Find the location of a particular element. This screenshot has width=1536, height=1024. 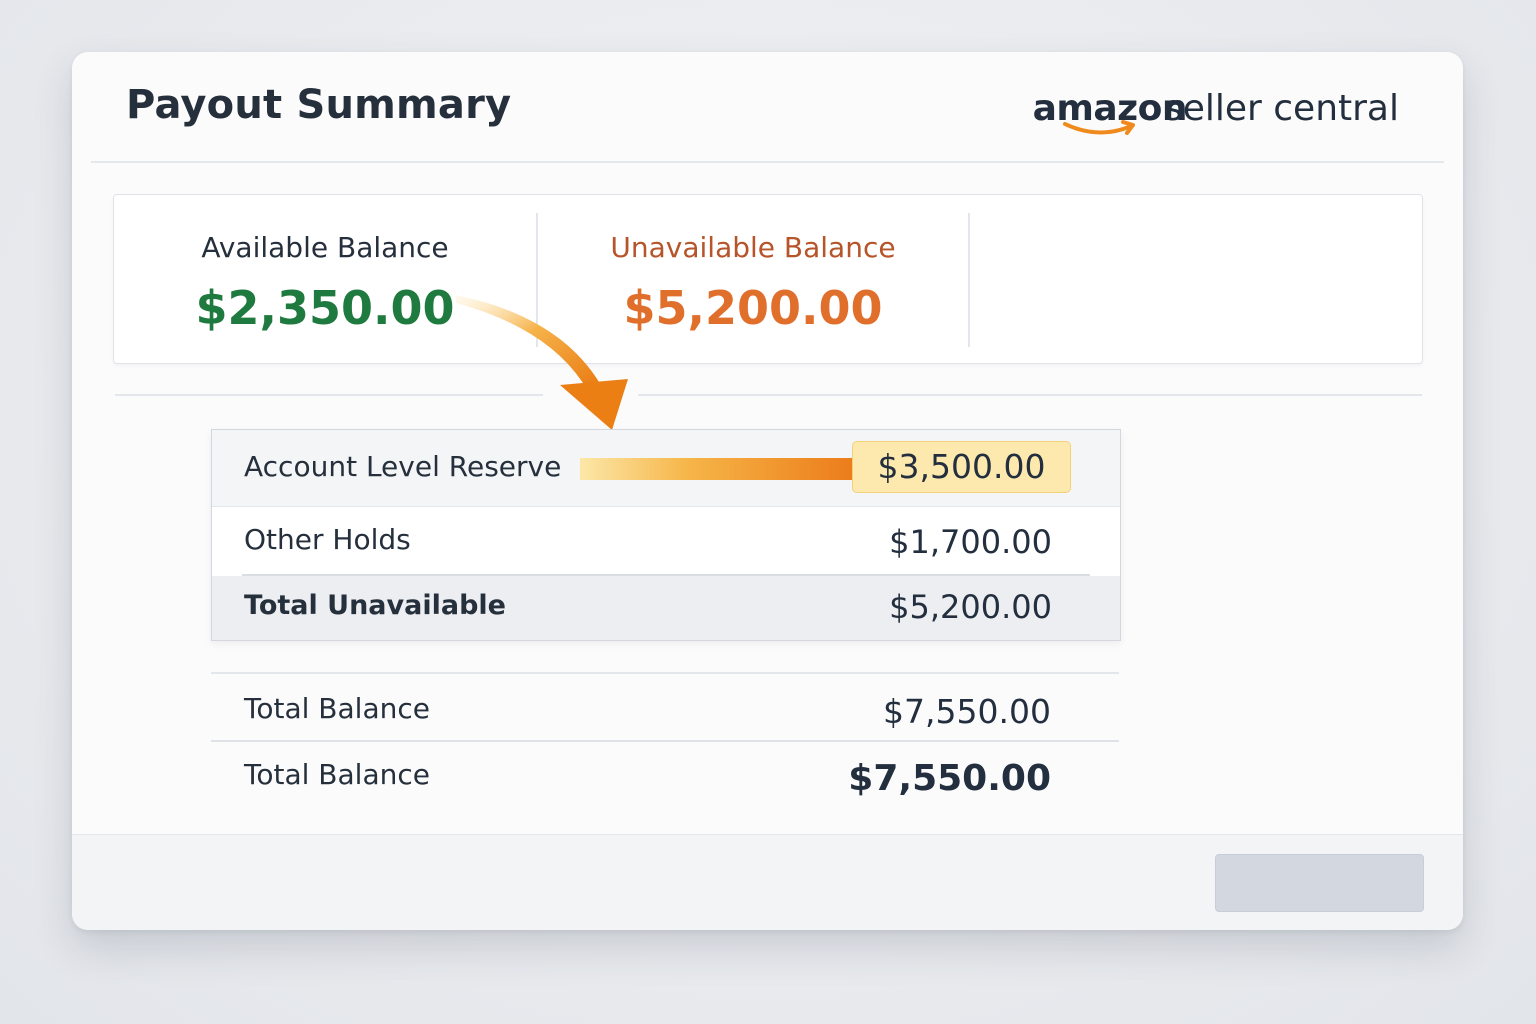

summary-divider-top is located at coordinates (665, 673).